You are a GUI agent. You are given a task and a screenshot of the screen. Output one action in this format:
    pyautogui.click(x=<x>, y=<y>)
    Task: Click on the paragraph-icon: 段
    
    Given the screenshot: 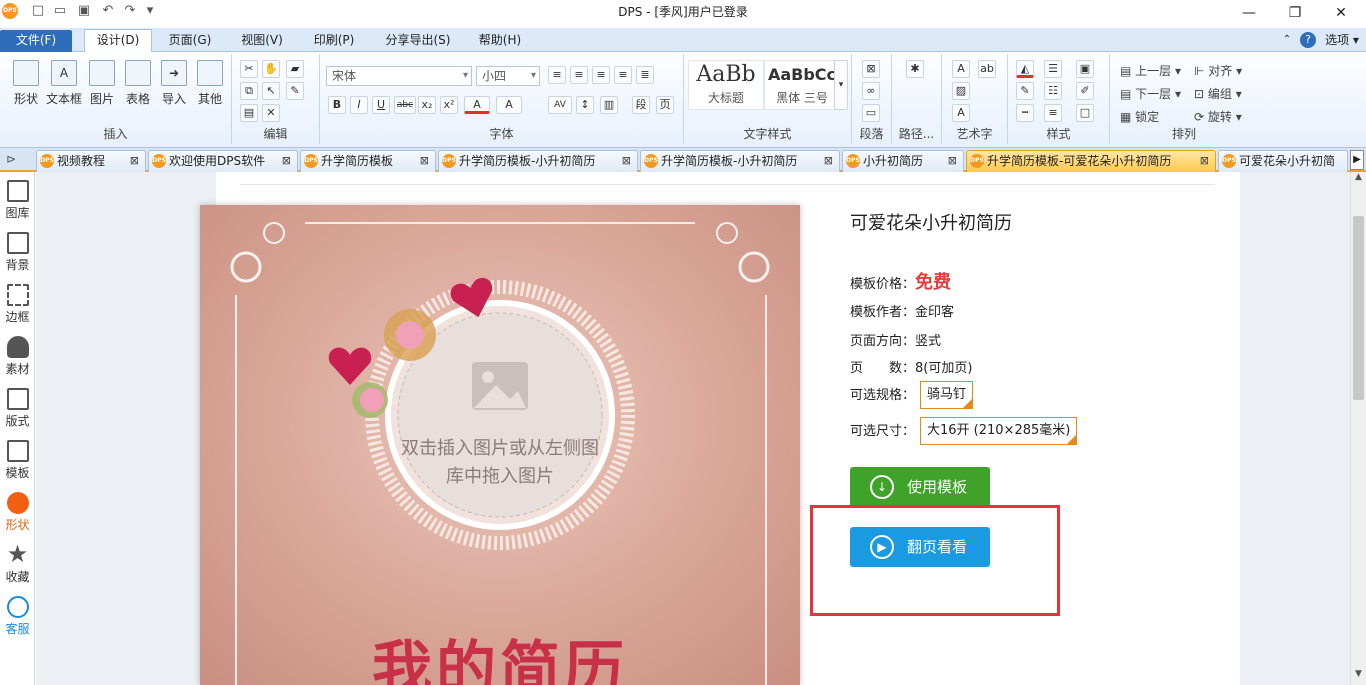 What is the action you would take?
    pyautogui.click(x=641, y=105)
    